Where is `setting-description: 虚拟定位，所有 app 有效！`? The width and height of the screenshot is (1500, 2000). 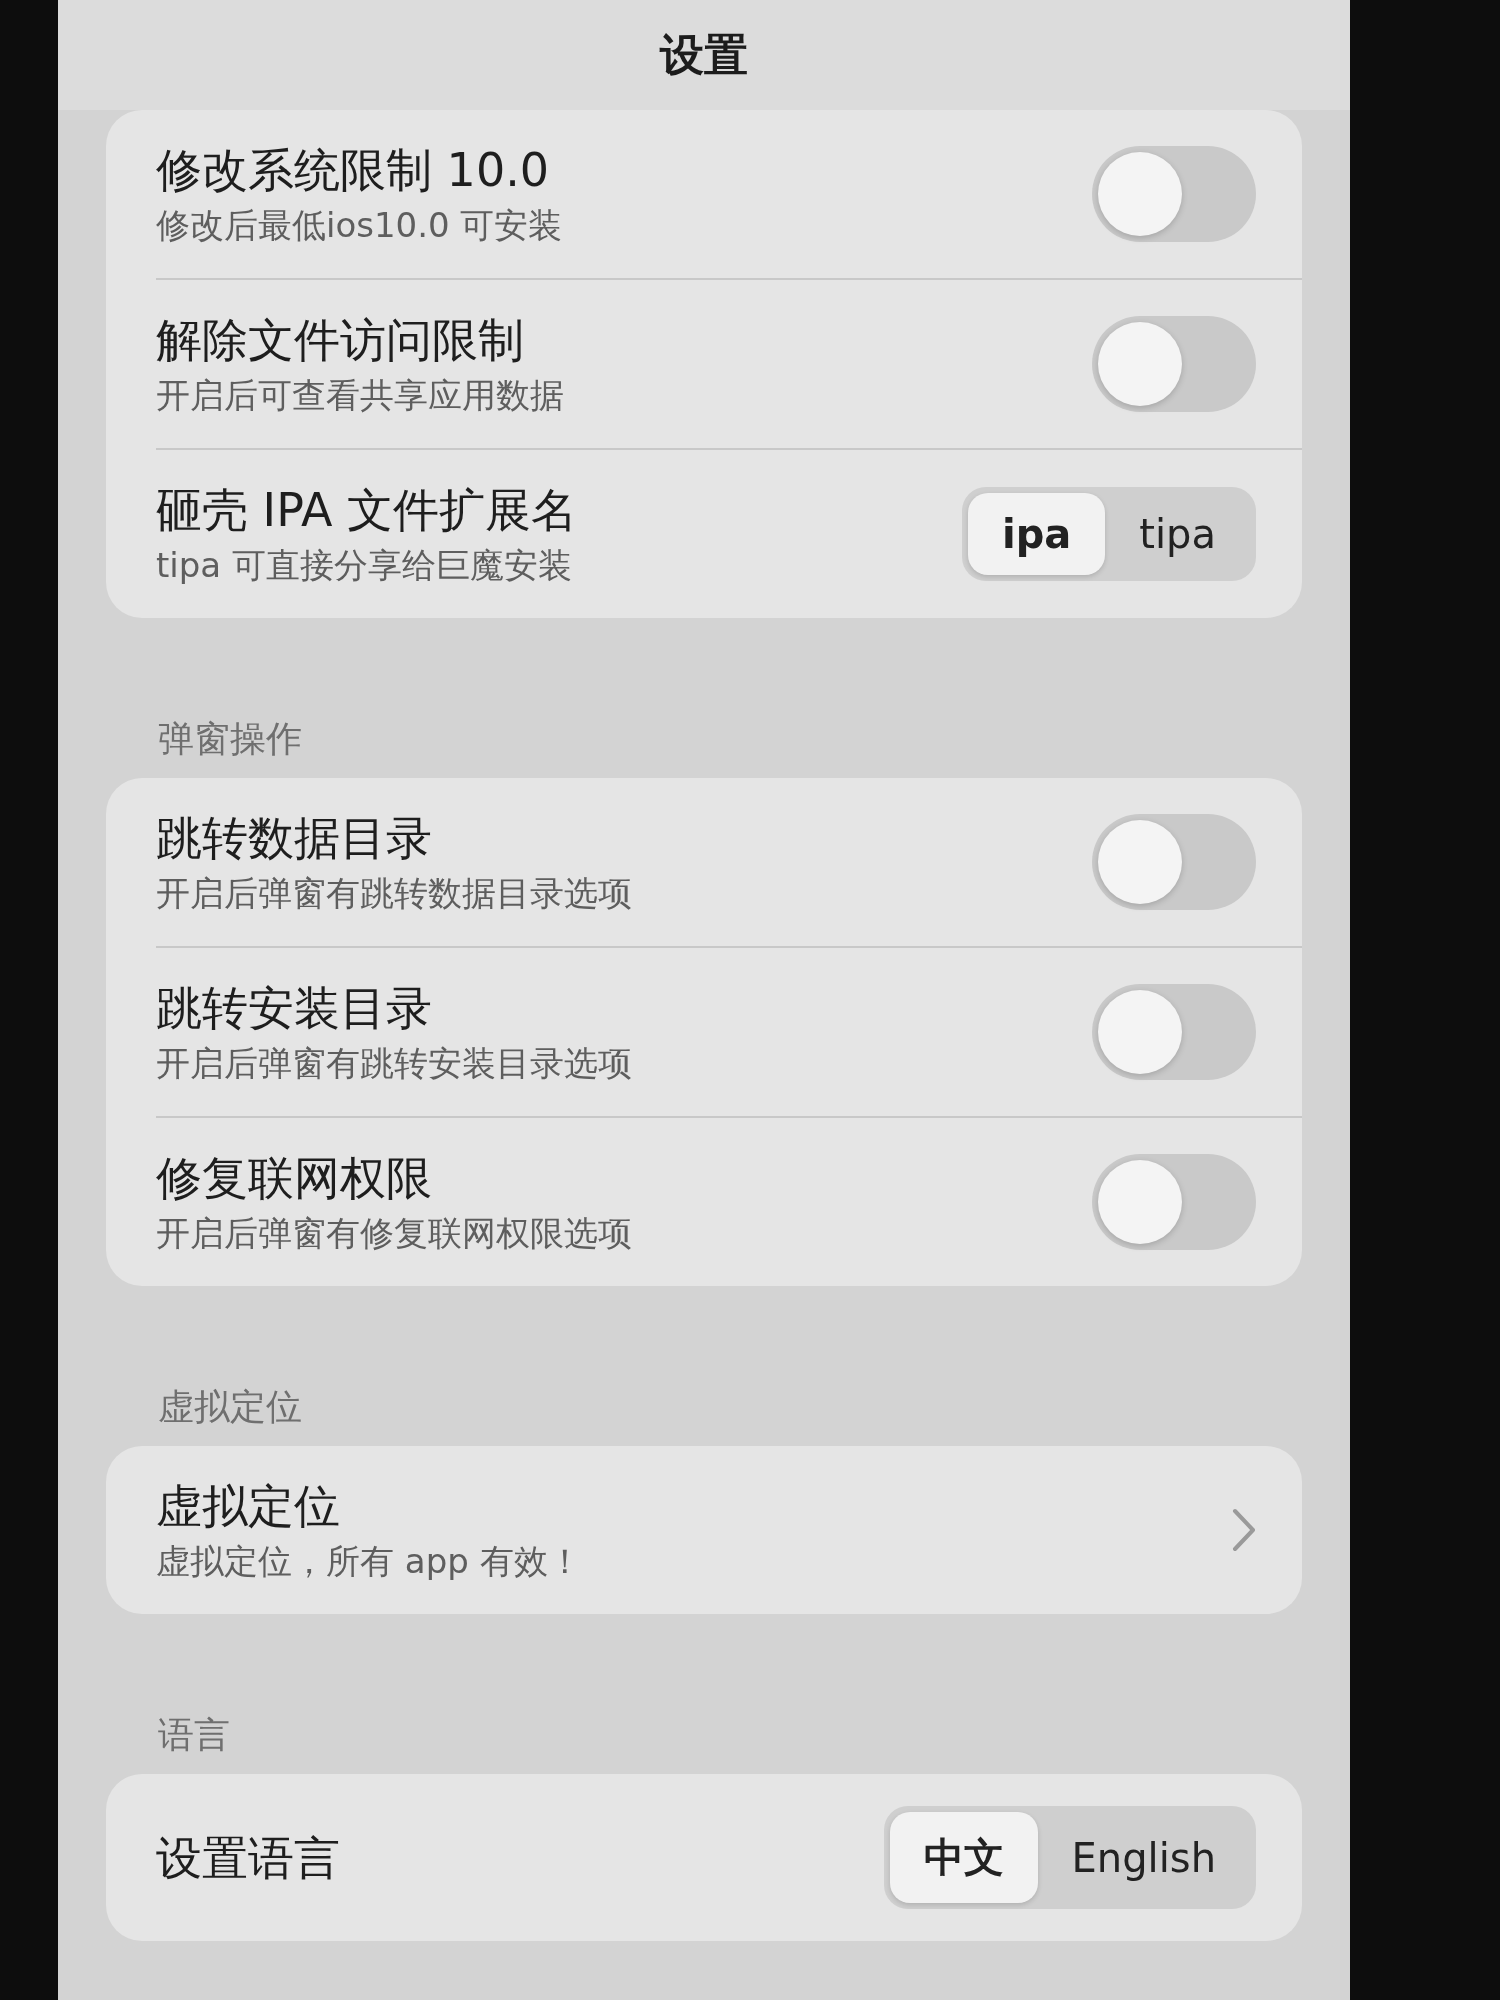 setting-description: 虚拟定位，所有 app 有效！ is located at coordinates (369, 1561).